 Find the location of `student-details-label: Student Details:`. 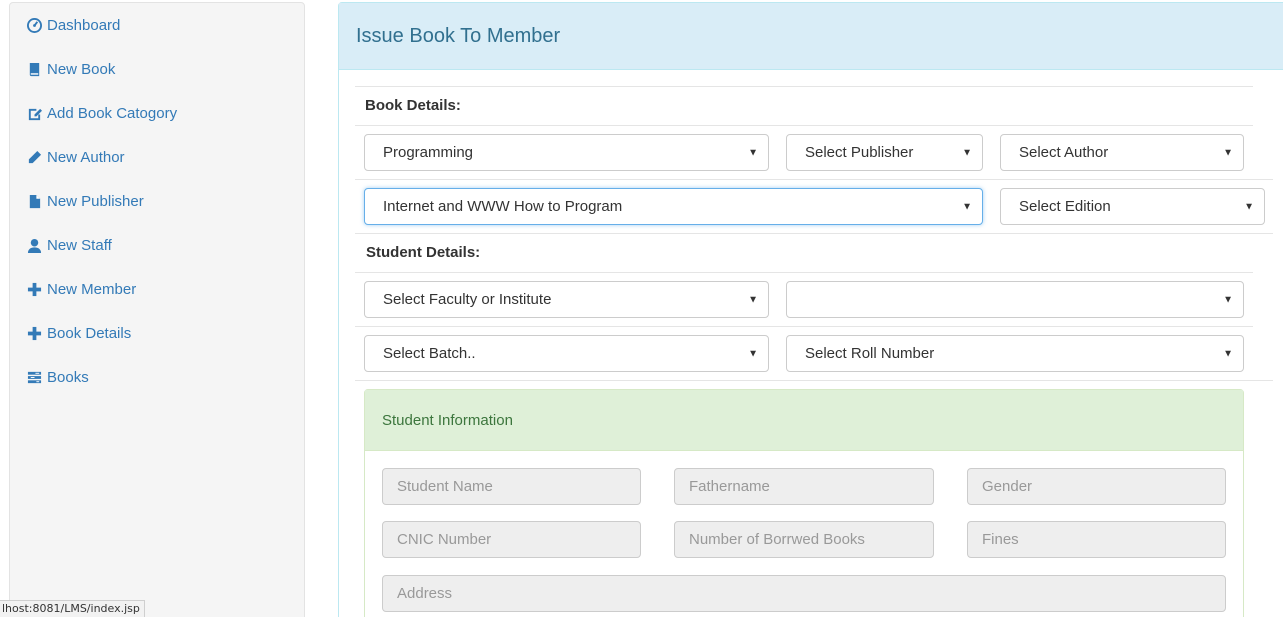

student-details-label: Student Details: is located at coordinates (423, 252).